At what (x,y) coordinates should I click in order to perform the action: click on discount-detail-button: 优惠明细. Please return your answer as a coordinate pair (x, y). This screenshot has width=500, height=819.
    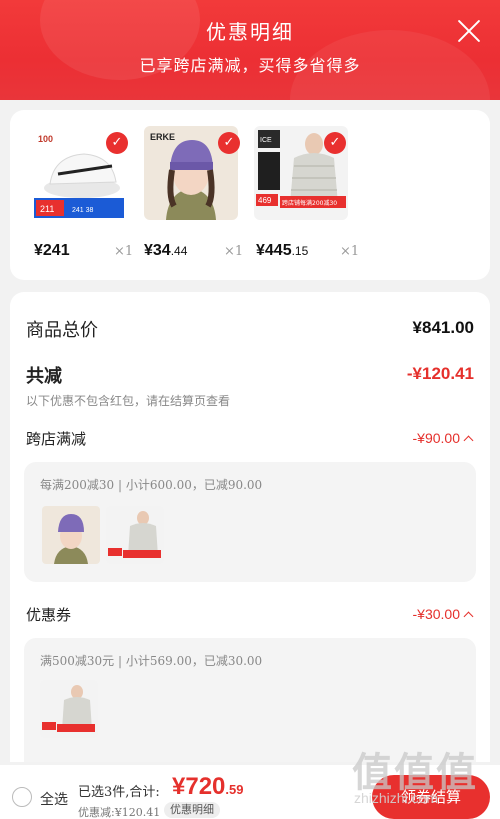
    Looking at the image, I should click on (192, 810).